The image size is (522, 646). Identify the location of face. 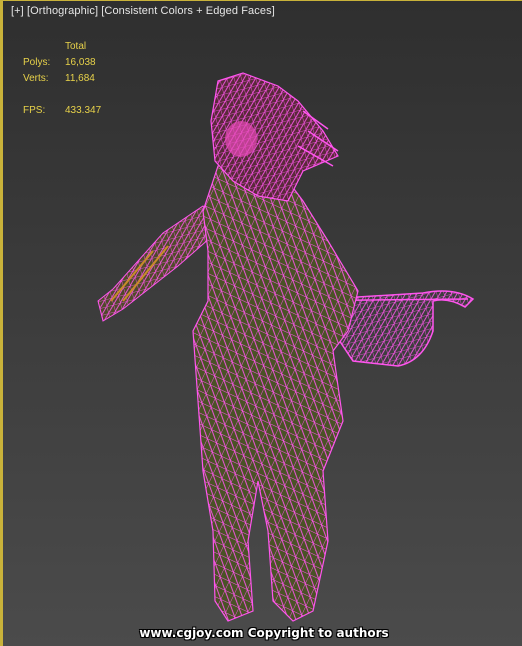
(241, 139).